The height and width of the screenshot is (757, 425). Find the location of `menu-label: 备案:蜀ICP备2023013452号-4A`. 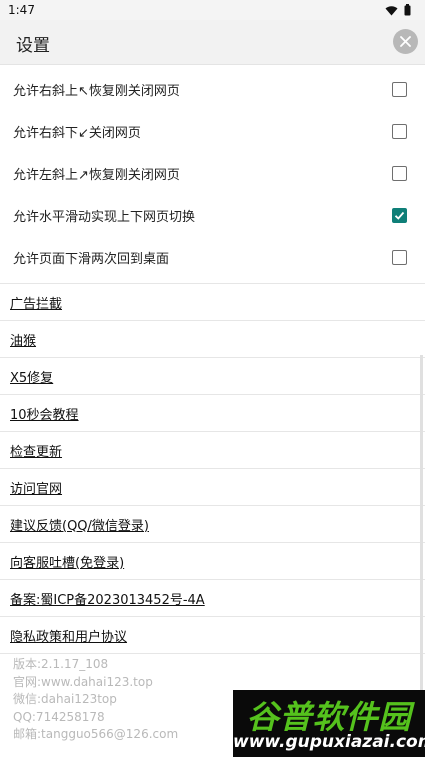

menu-label: 备案:蜀ICP备2023013452号-4A is located at coordinates (107, 598).